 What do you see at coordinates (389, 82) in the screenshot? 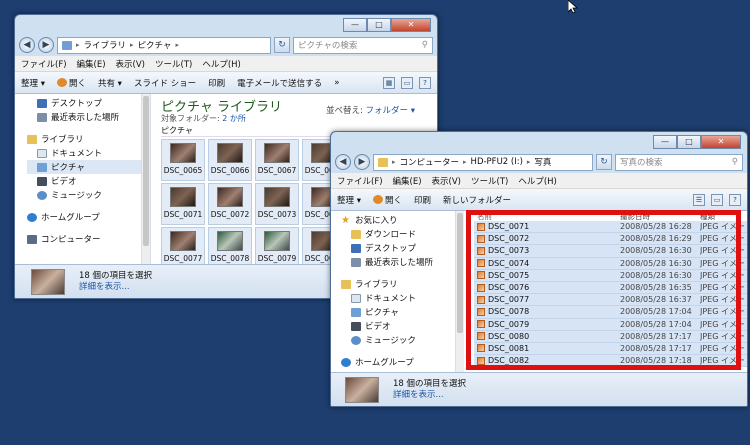
I see `view-options-icon: ▦` at bounding box center [389, 82].